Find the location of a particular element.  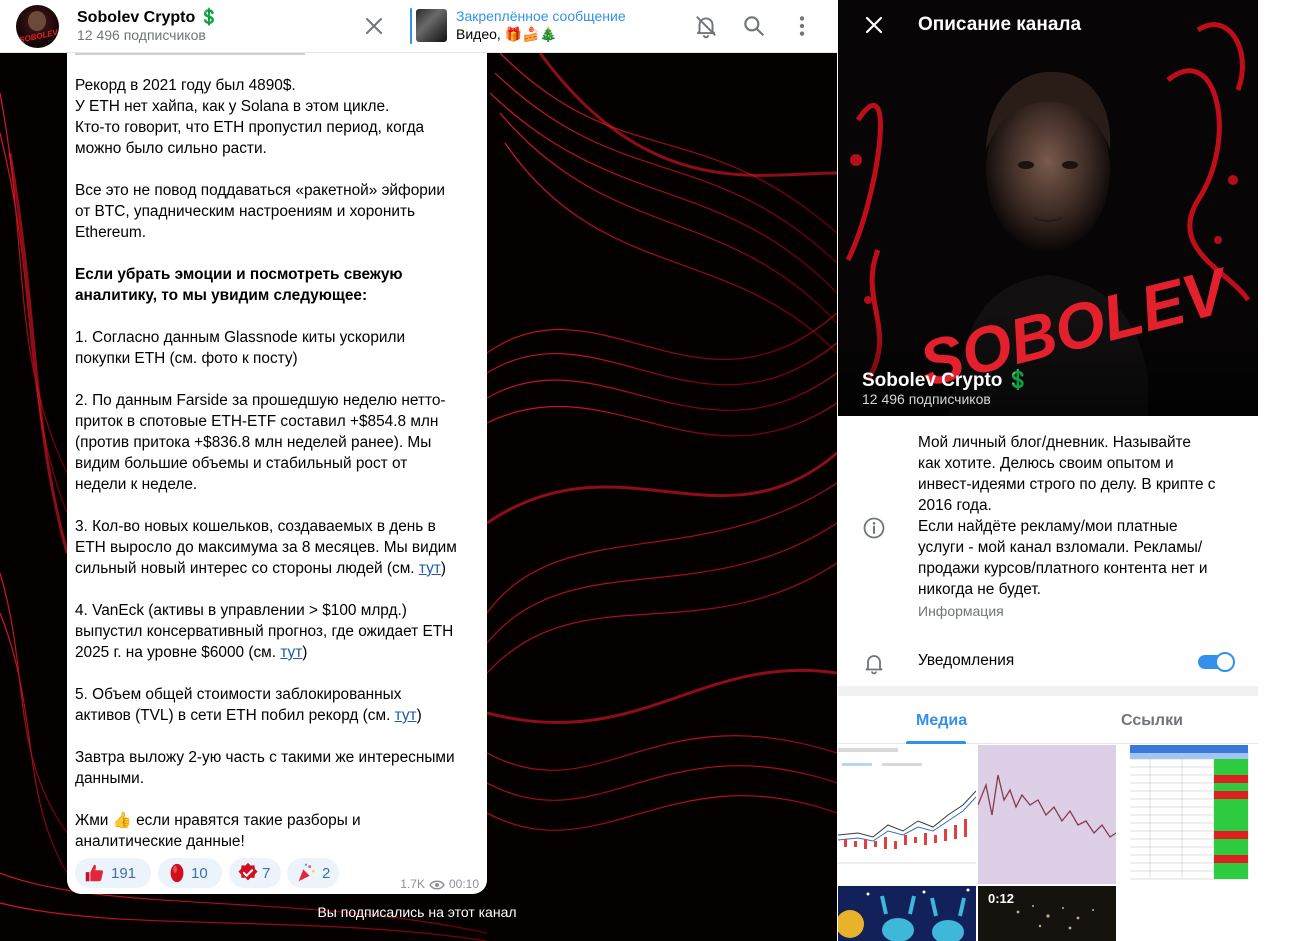

reaction-count: 10 is located at coordinates (199, 873).